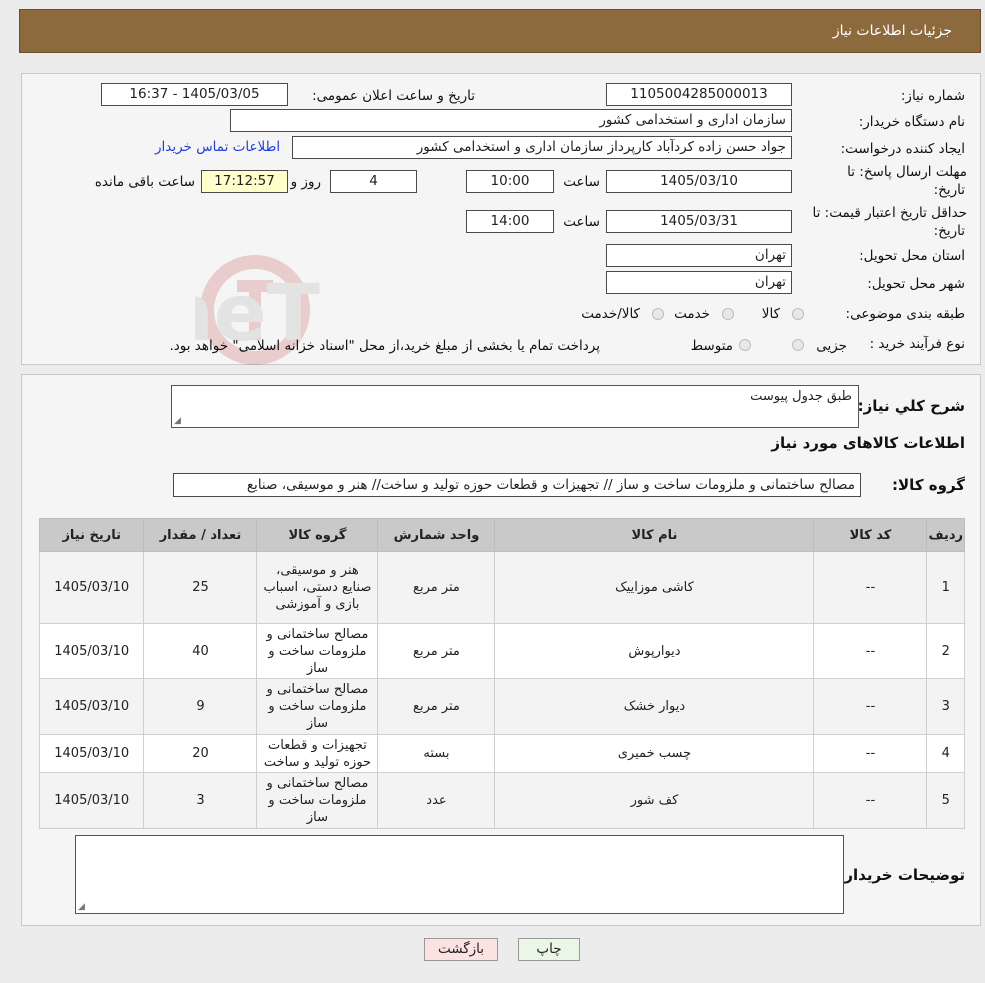  I want to click on category-service-label: خدمت, so click(692, 314).